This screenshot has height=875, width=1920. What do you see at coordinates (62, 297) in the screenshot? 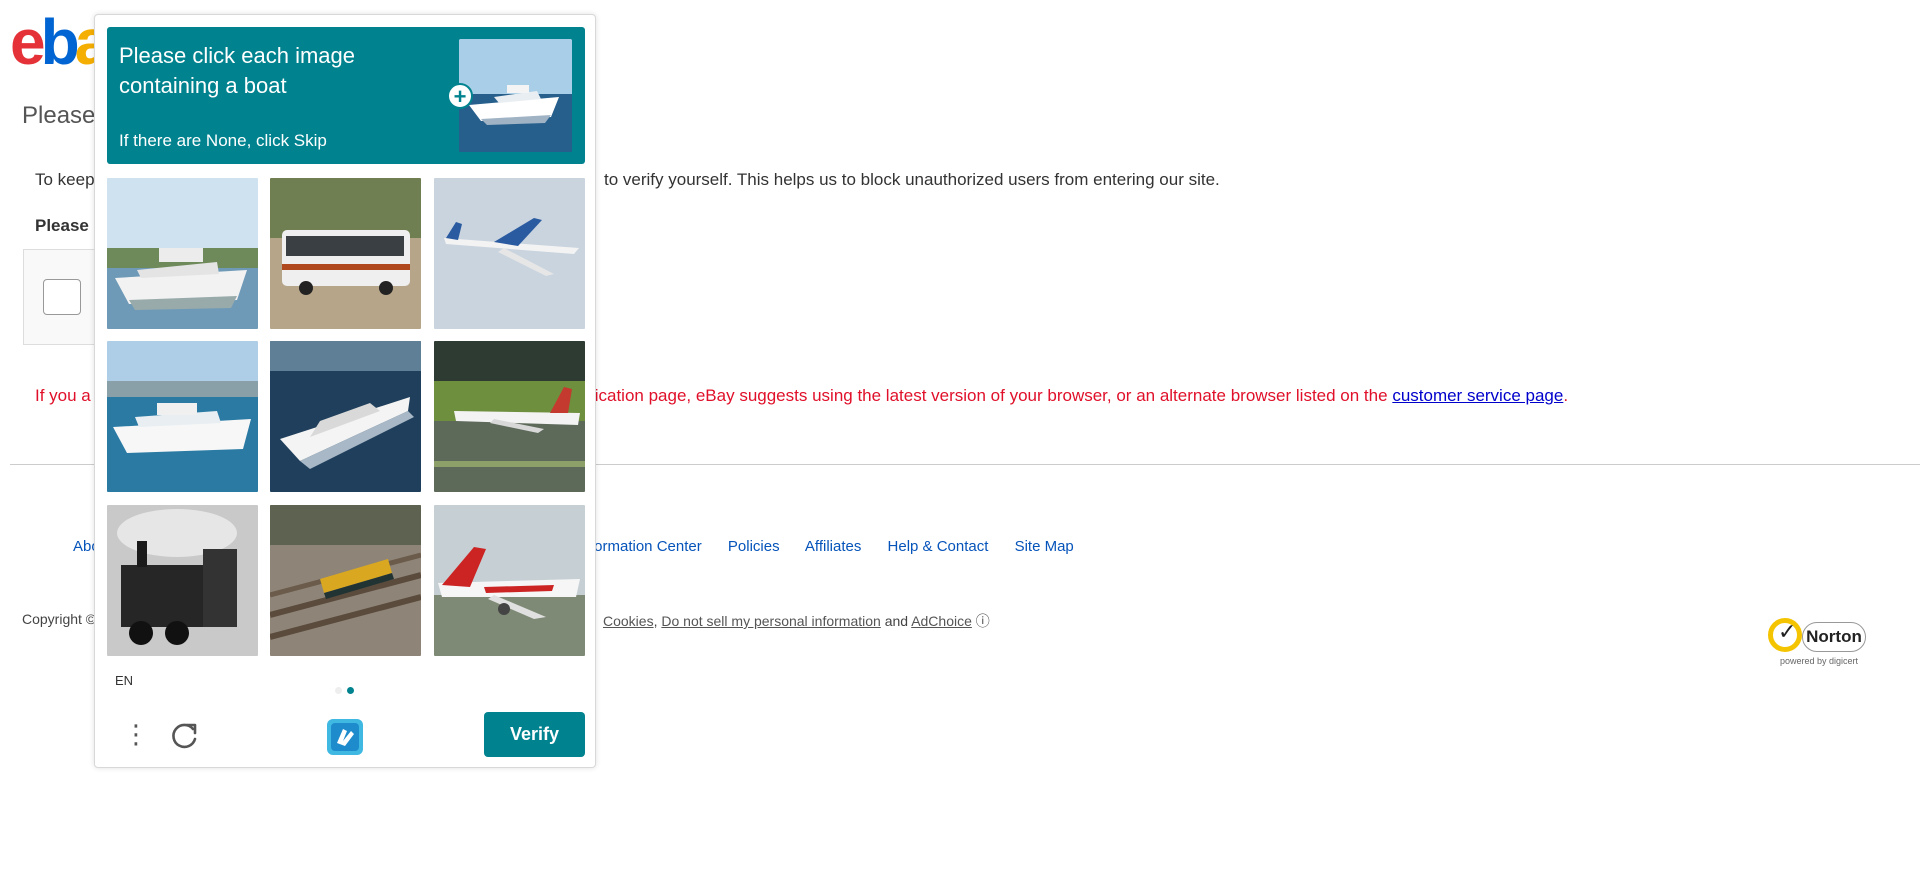
I see `captcha-checkbox` at bounding box center [62, 297].